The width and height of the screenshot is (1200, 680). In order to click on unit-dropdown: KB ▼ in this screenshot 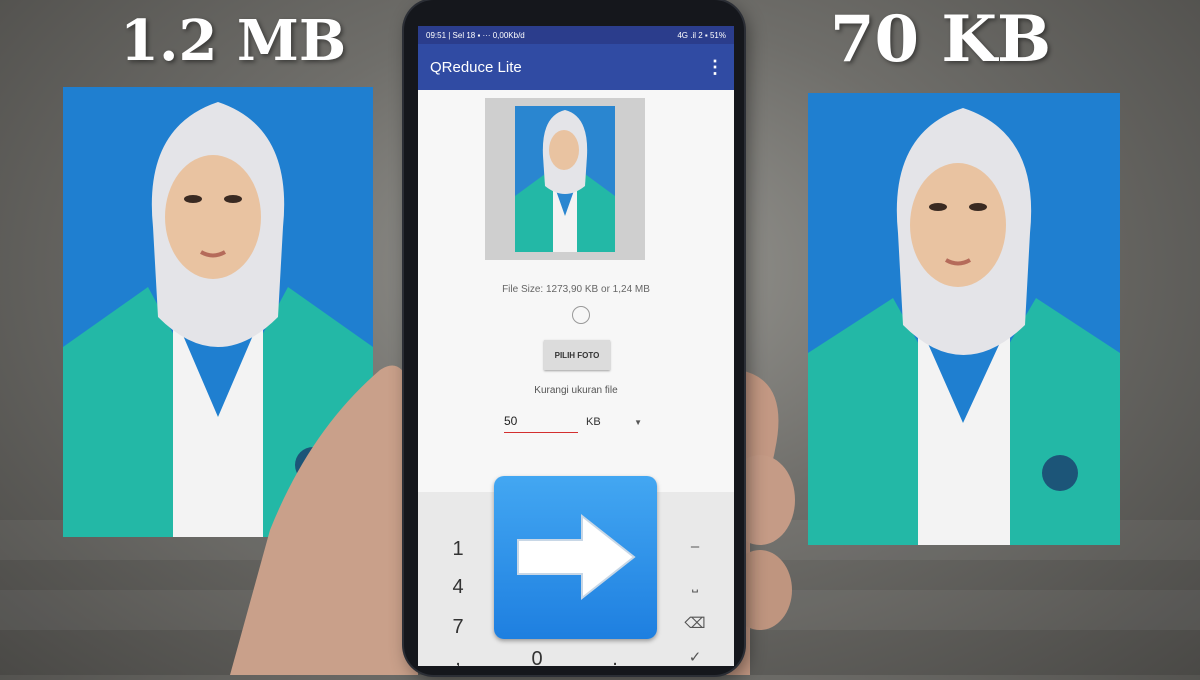, I will do `click(614, 422)`.